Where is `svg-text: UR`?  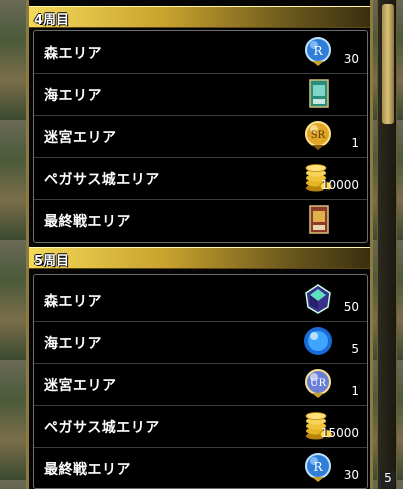 svg-text: UR is located at coordinates (318, 383).